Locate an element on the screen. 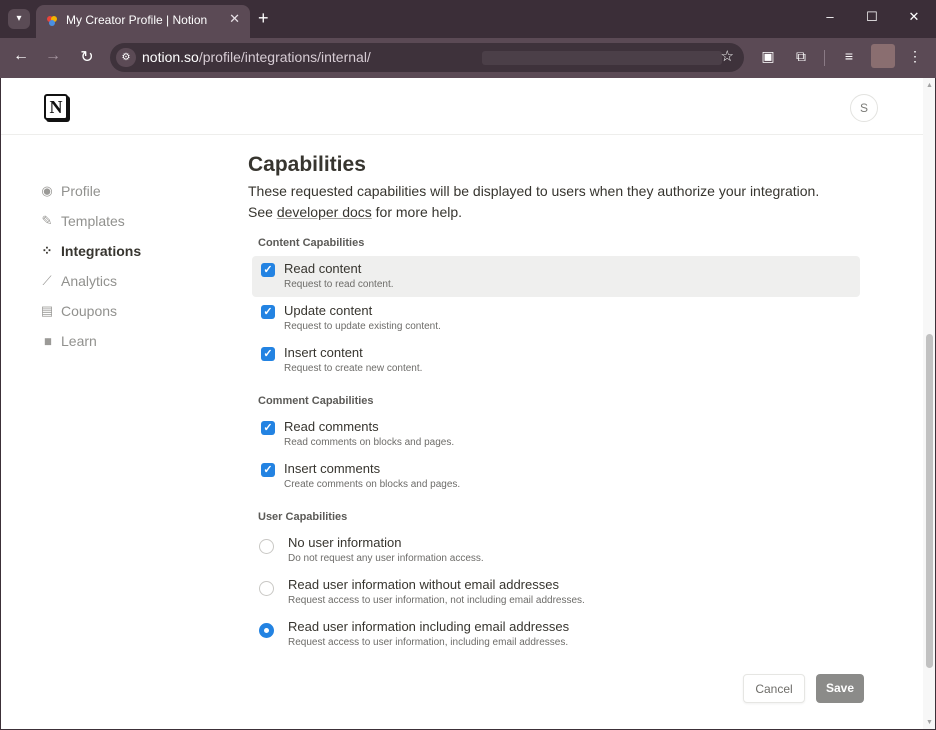 The width and height of the screenshot is (936, 730). capability-description: Read comments on blocks and pages. is located at coordinates (369, 442).